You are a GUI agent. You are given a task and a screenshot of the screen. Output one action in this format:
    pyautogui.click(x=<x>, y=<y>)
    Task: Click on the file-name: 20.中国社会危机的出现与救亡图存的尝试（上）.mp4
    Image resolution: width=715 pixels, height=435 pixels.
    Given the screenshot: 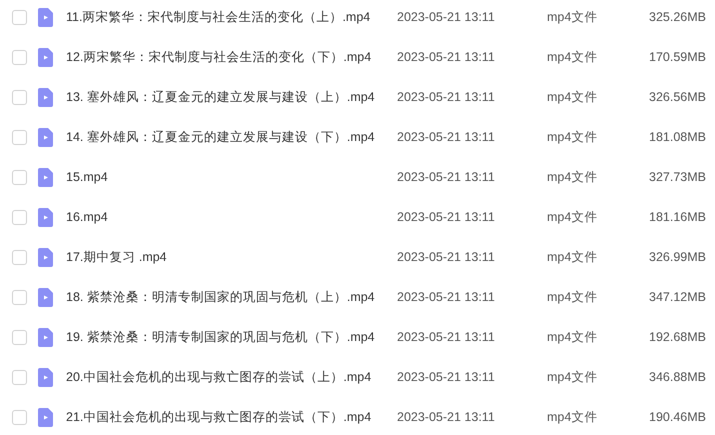 What is the action you would take?
    pyautogui.click(x=231, y=377)
    